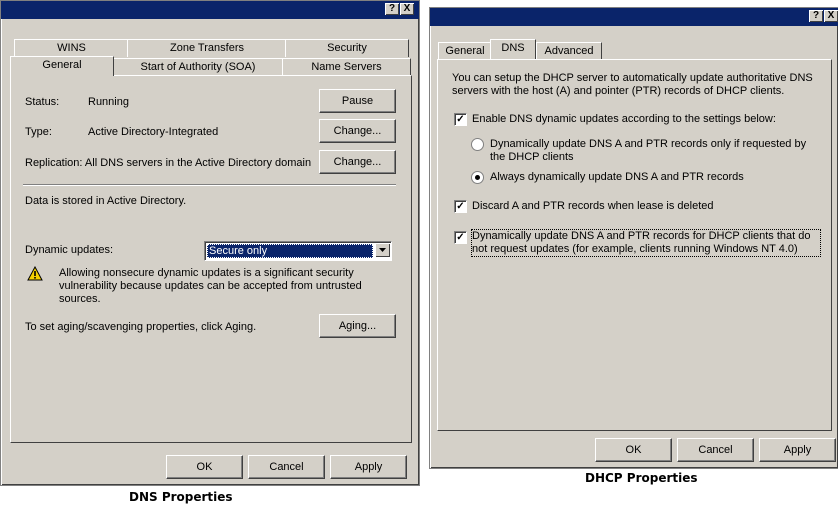  What do you see at coordinates (35, 273) in the screenshot?
I see `warning-icon` at bounding box center [35, 273].